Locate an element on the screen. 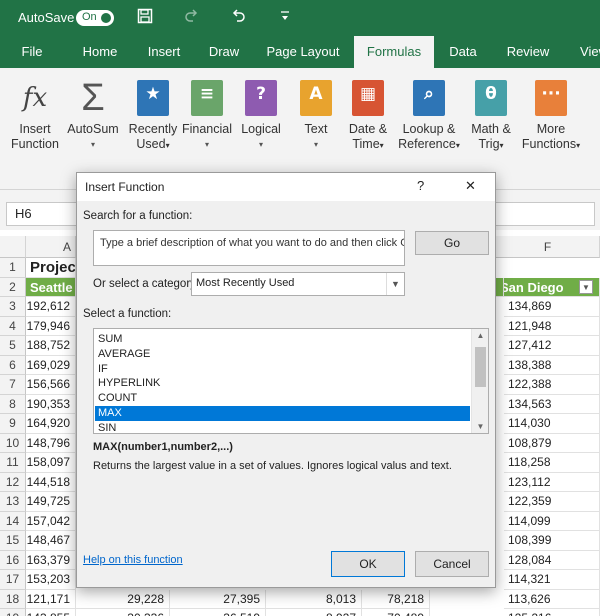 Image resolution: width=600 pixels, height=616 pixels. cell-a: 169,029 is located at coordinates (51, 365).